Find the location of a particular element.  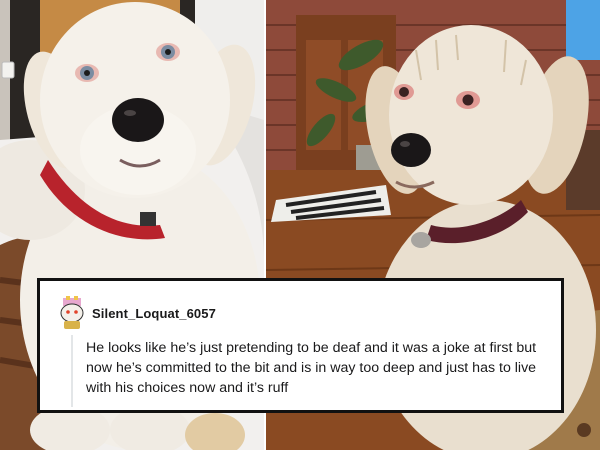

comment-username: Silent_Loquat_6057 is located at coordinates (154, 313).